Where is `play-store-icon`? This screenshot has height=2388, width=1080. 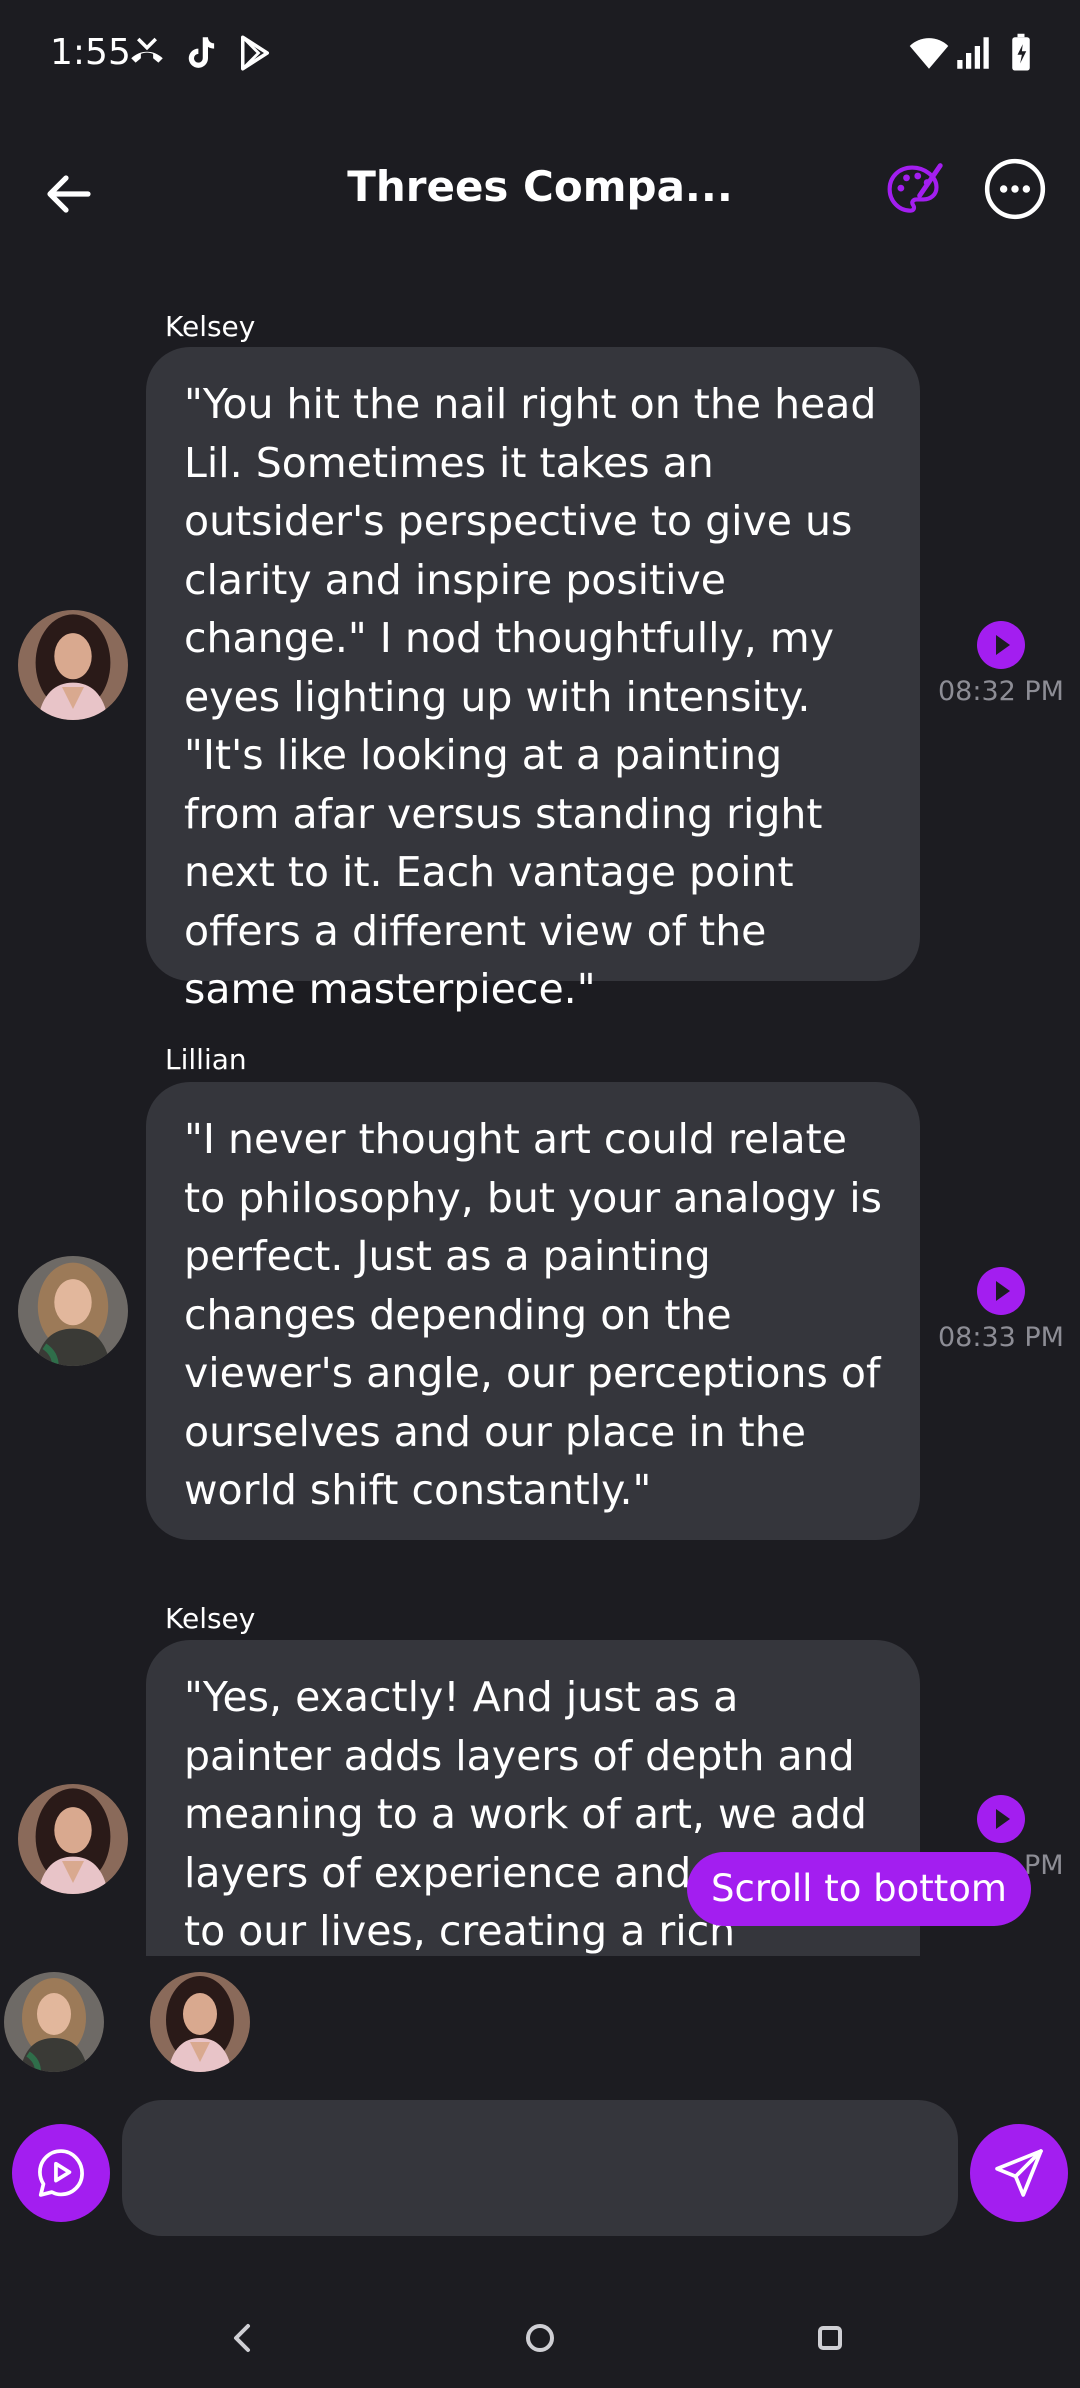
play-store-icon is located at coordinates (255, 53).